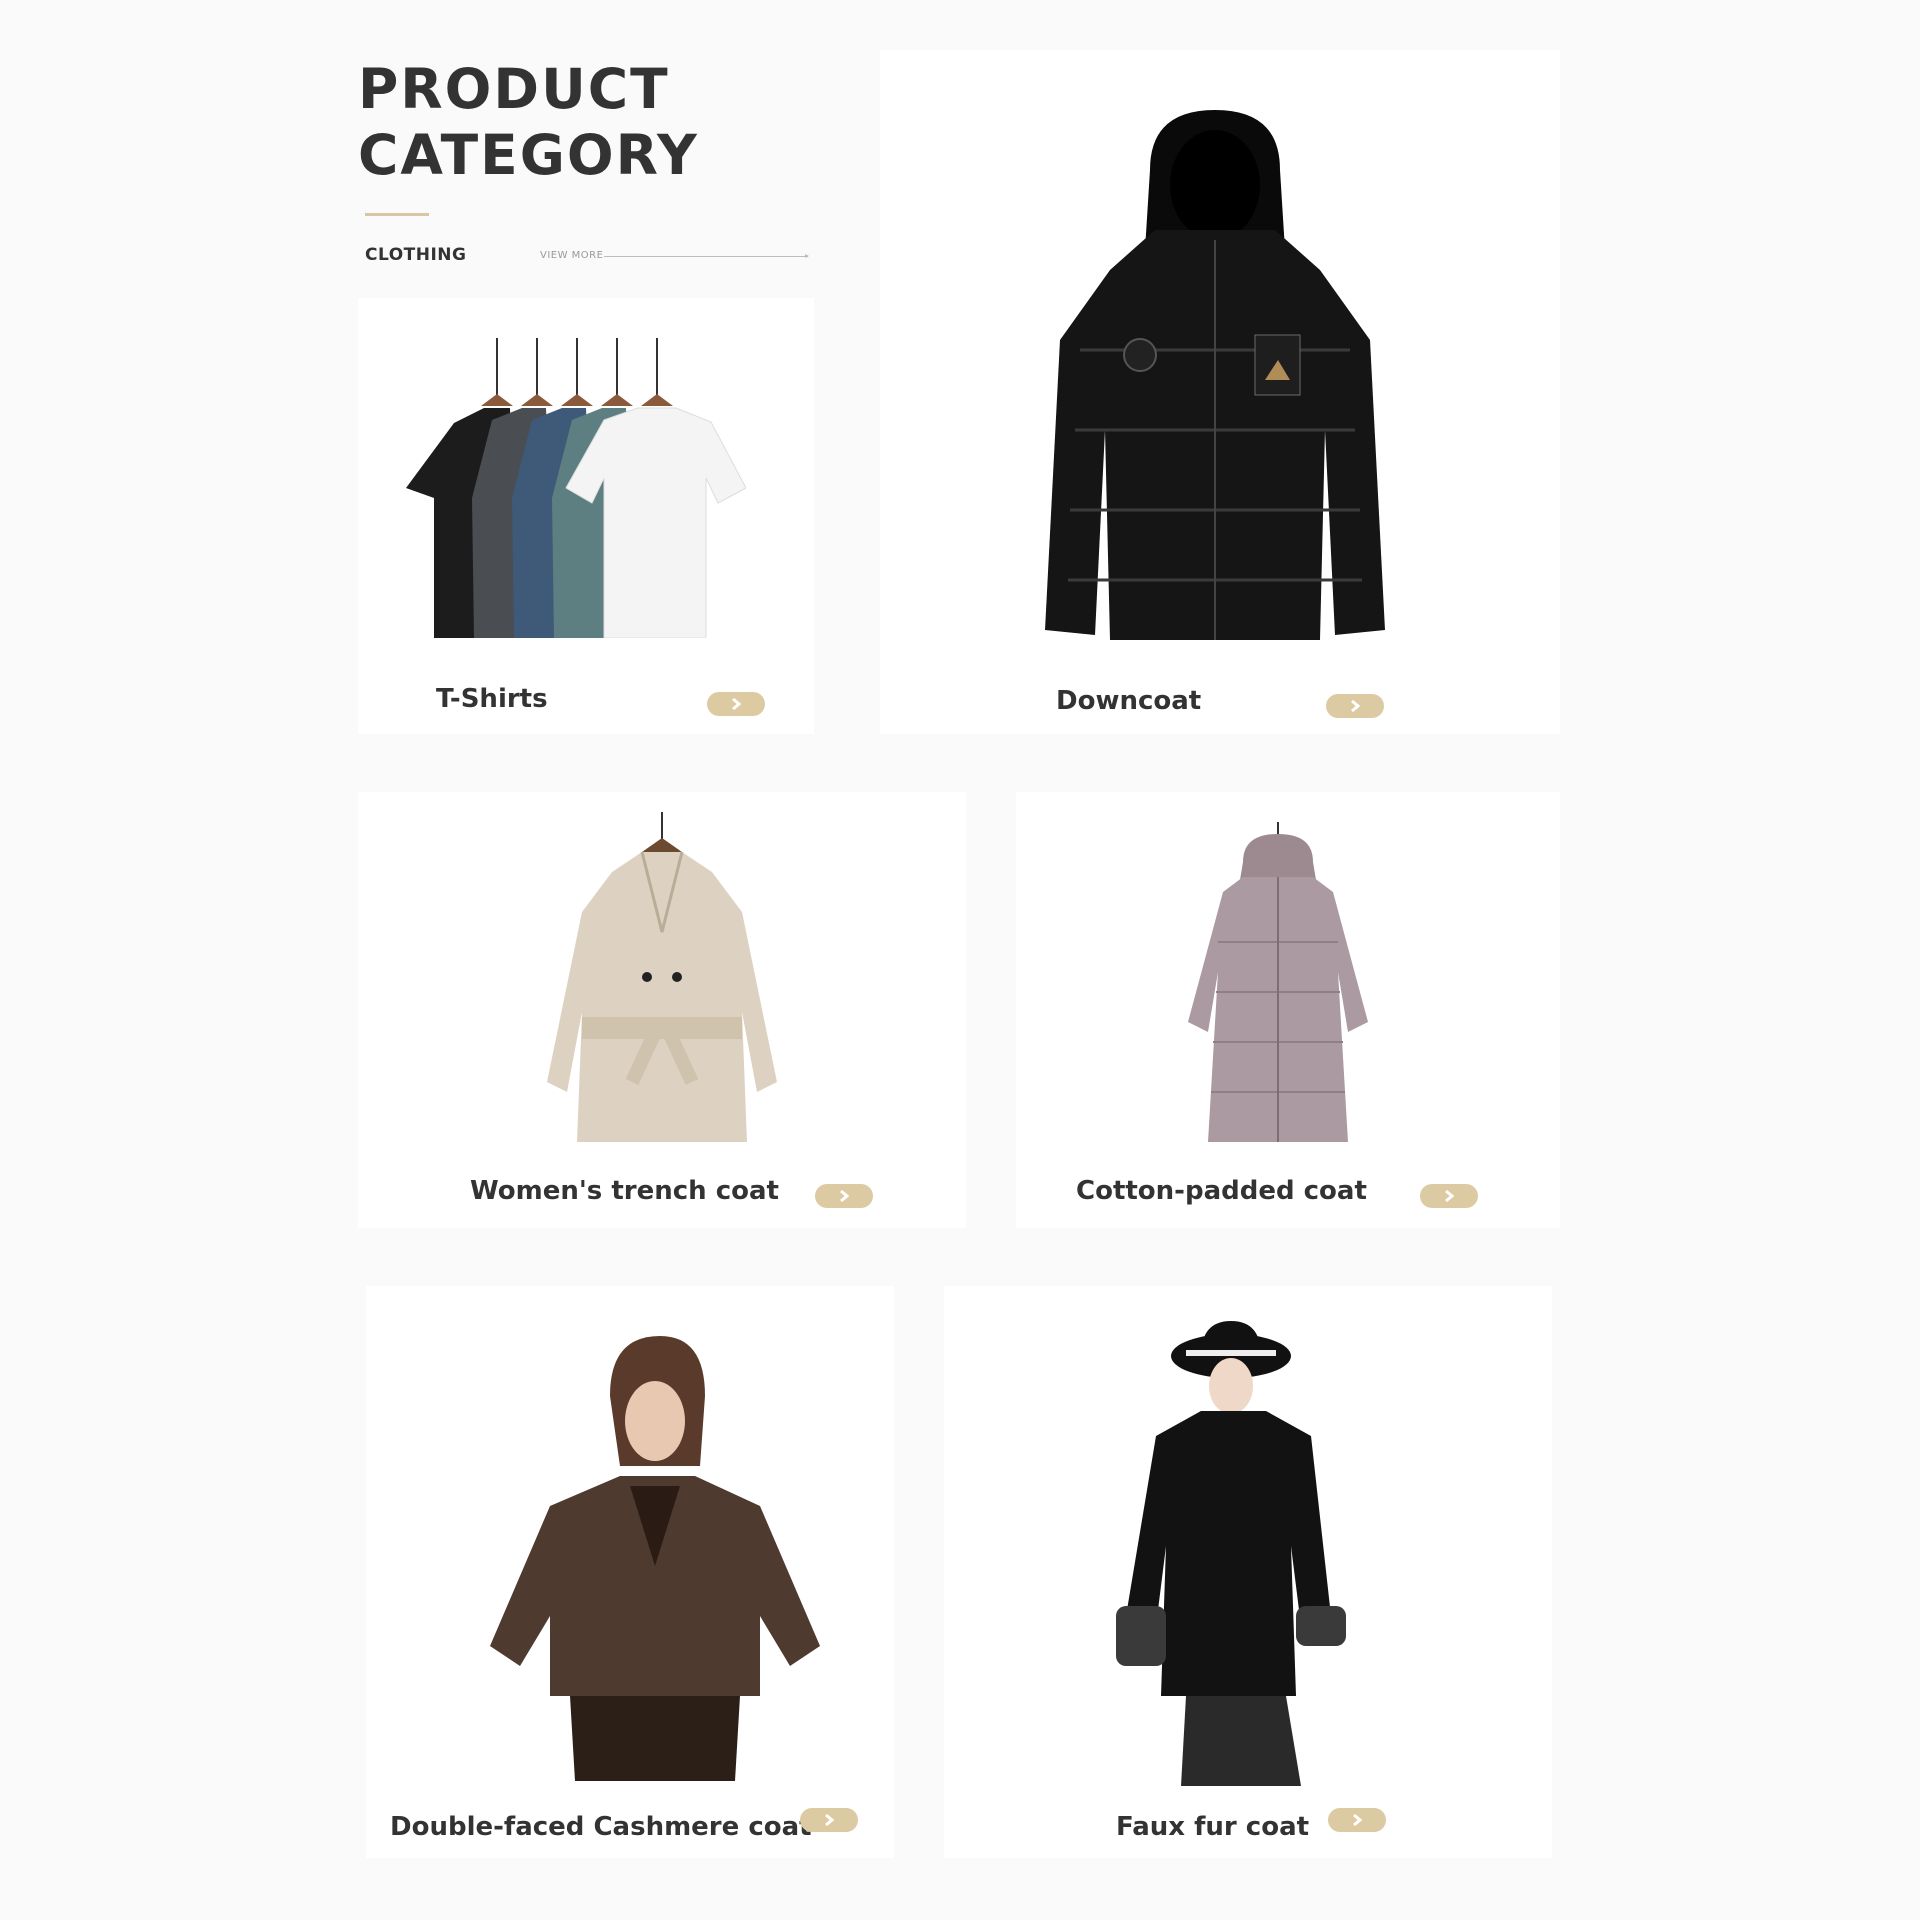  Describe the element at coordinates (514, 89) in the screenshot. I see `page-title-line-1: PRODUCT` at that location.